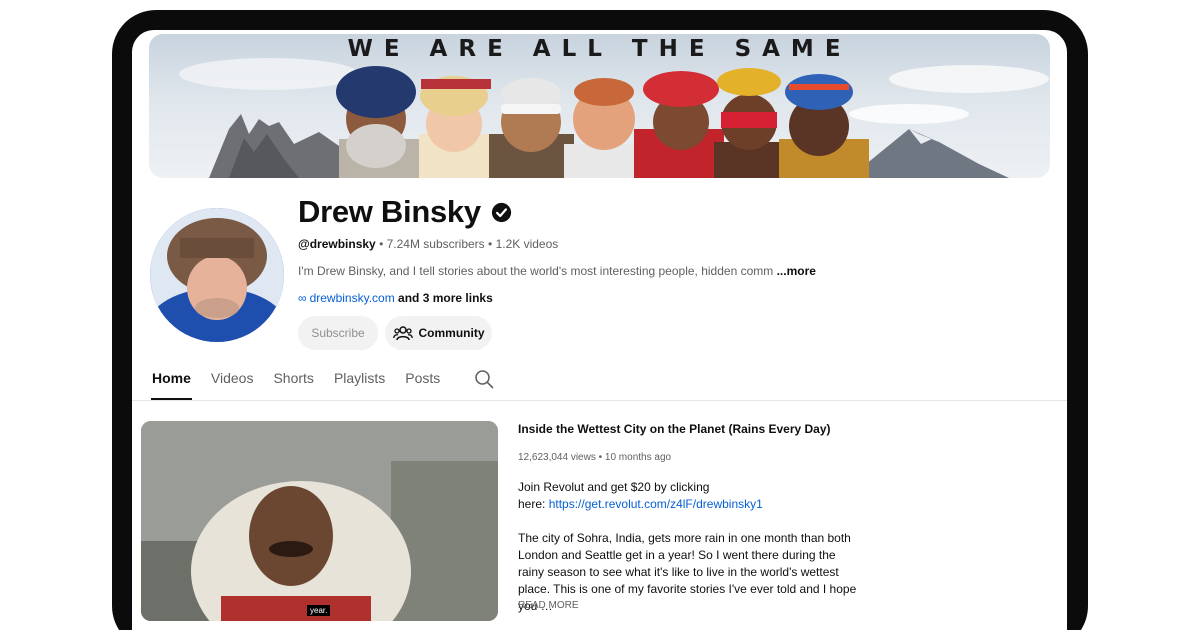 The height and width of the screenshot is (630, 1200). I want to click on tab-home: Home, so click(171, 385).